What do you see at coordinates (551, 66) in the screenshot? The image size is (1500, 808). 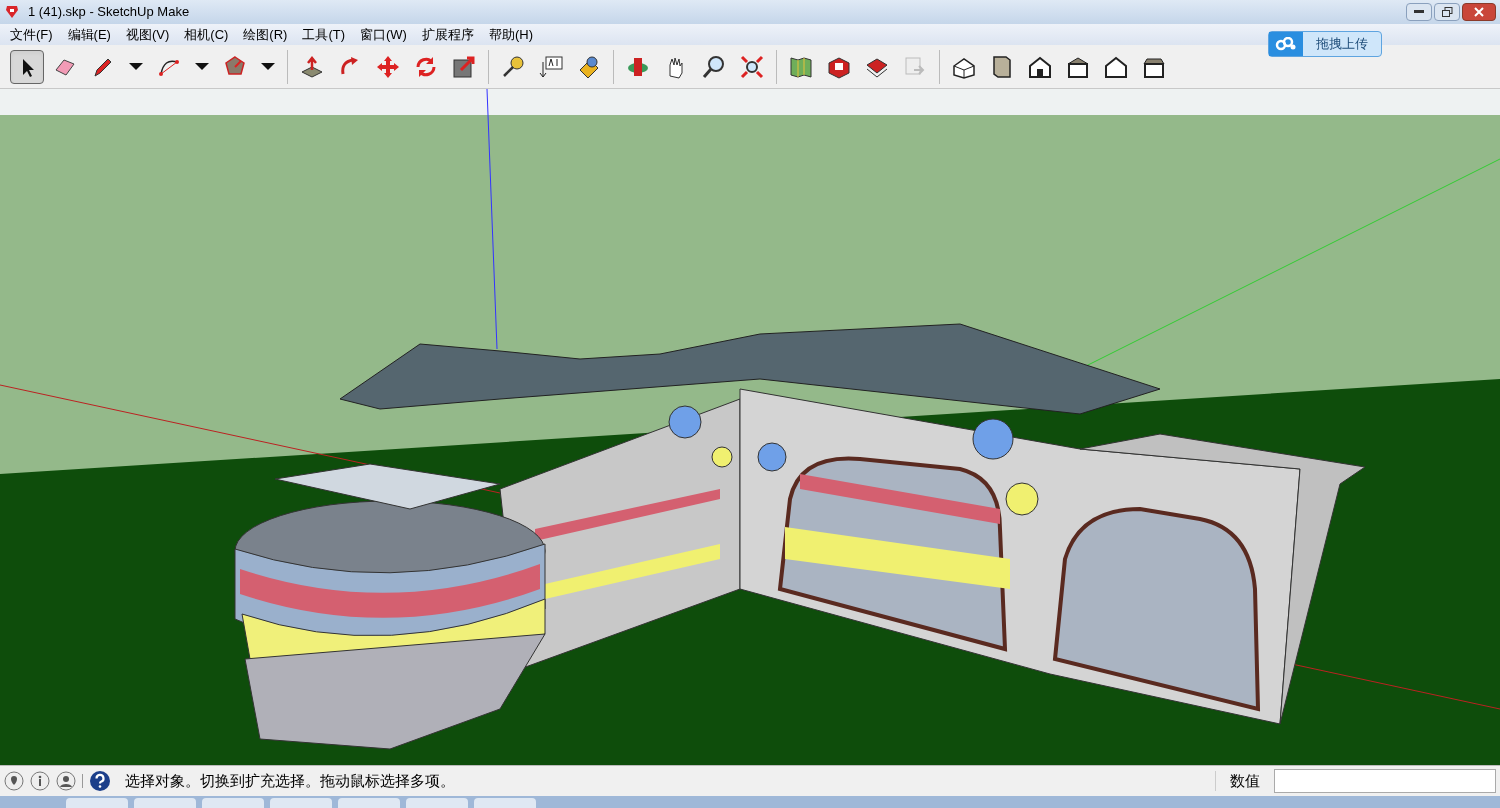 I see `text-label-icon` at bounding box center [551, 66].